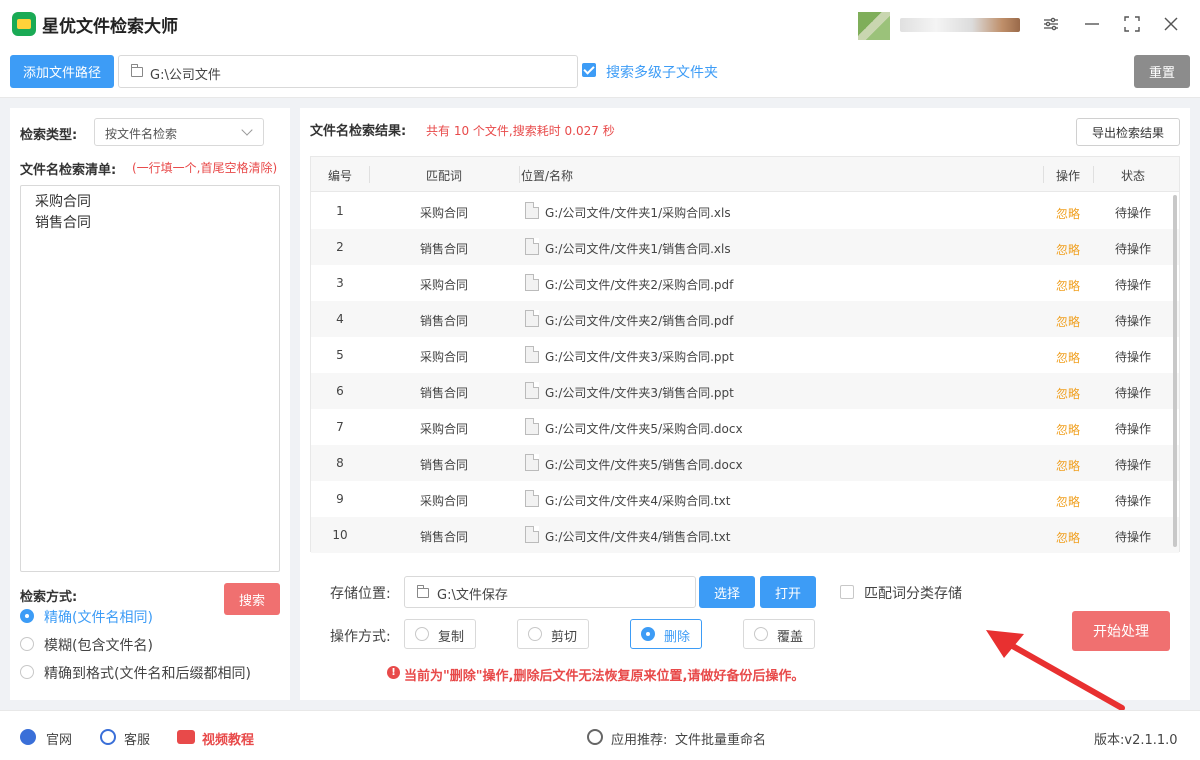 This screenshot has width=1200, height=760. I want to click on add-path-button: 添加文件路径, so click(62, 71).